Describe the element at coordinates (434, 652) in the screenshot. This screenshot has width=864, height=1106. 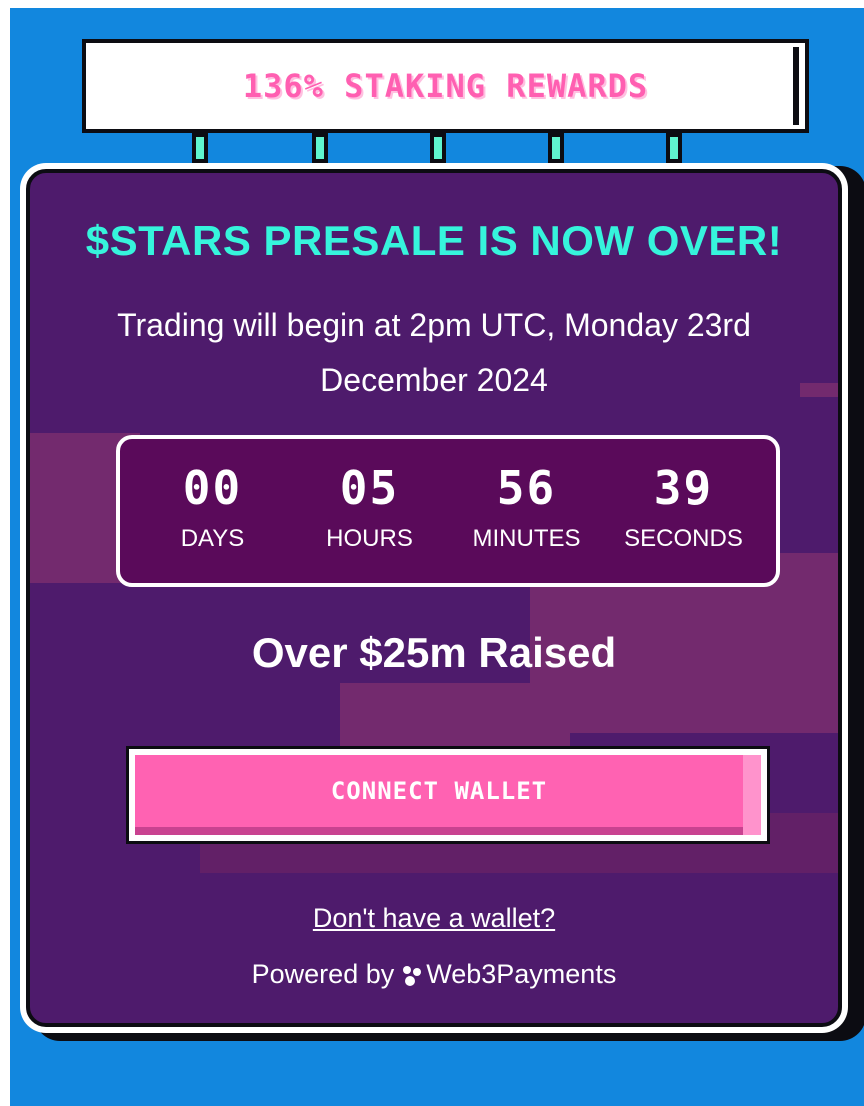
I see `amount-raised: Over $25m Raised` at that location.